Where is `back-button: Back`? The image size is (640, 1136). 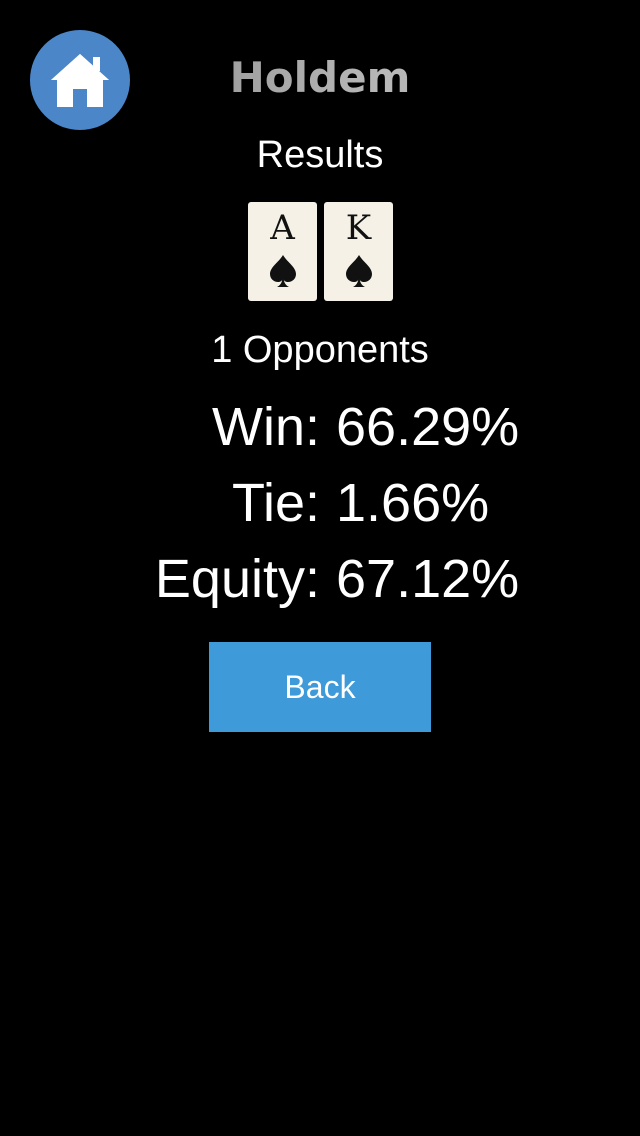 back-button: Back is located at coordinates (320, 687).